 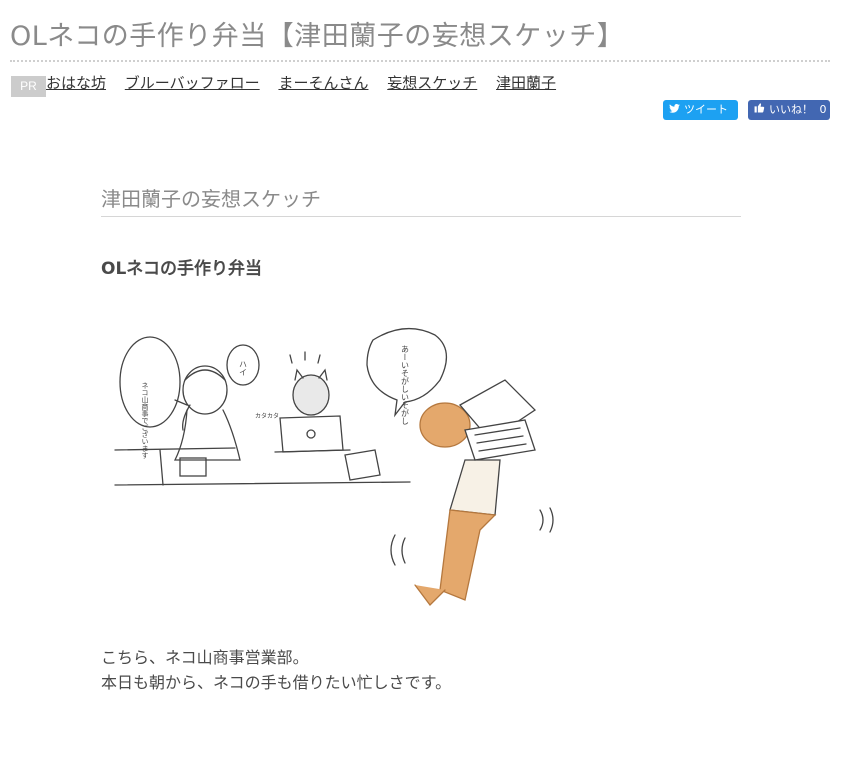 I want to click on tweet-button: ツイート, so click(x=700, y=110).